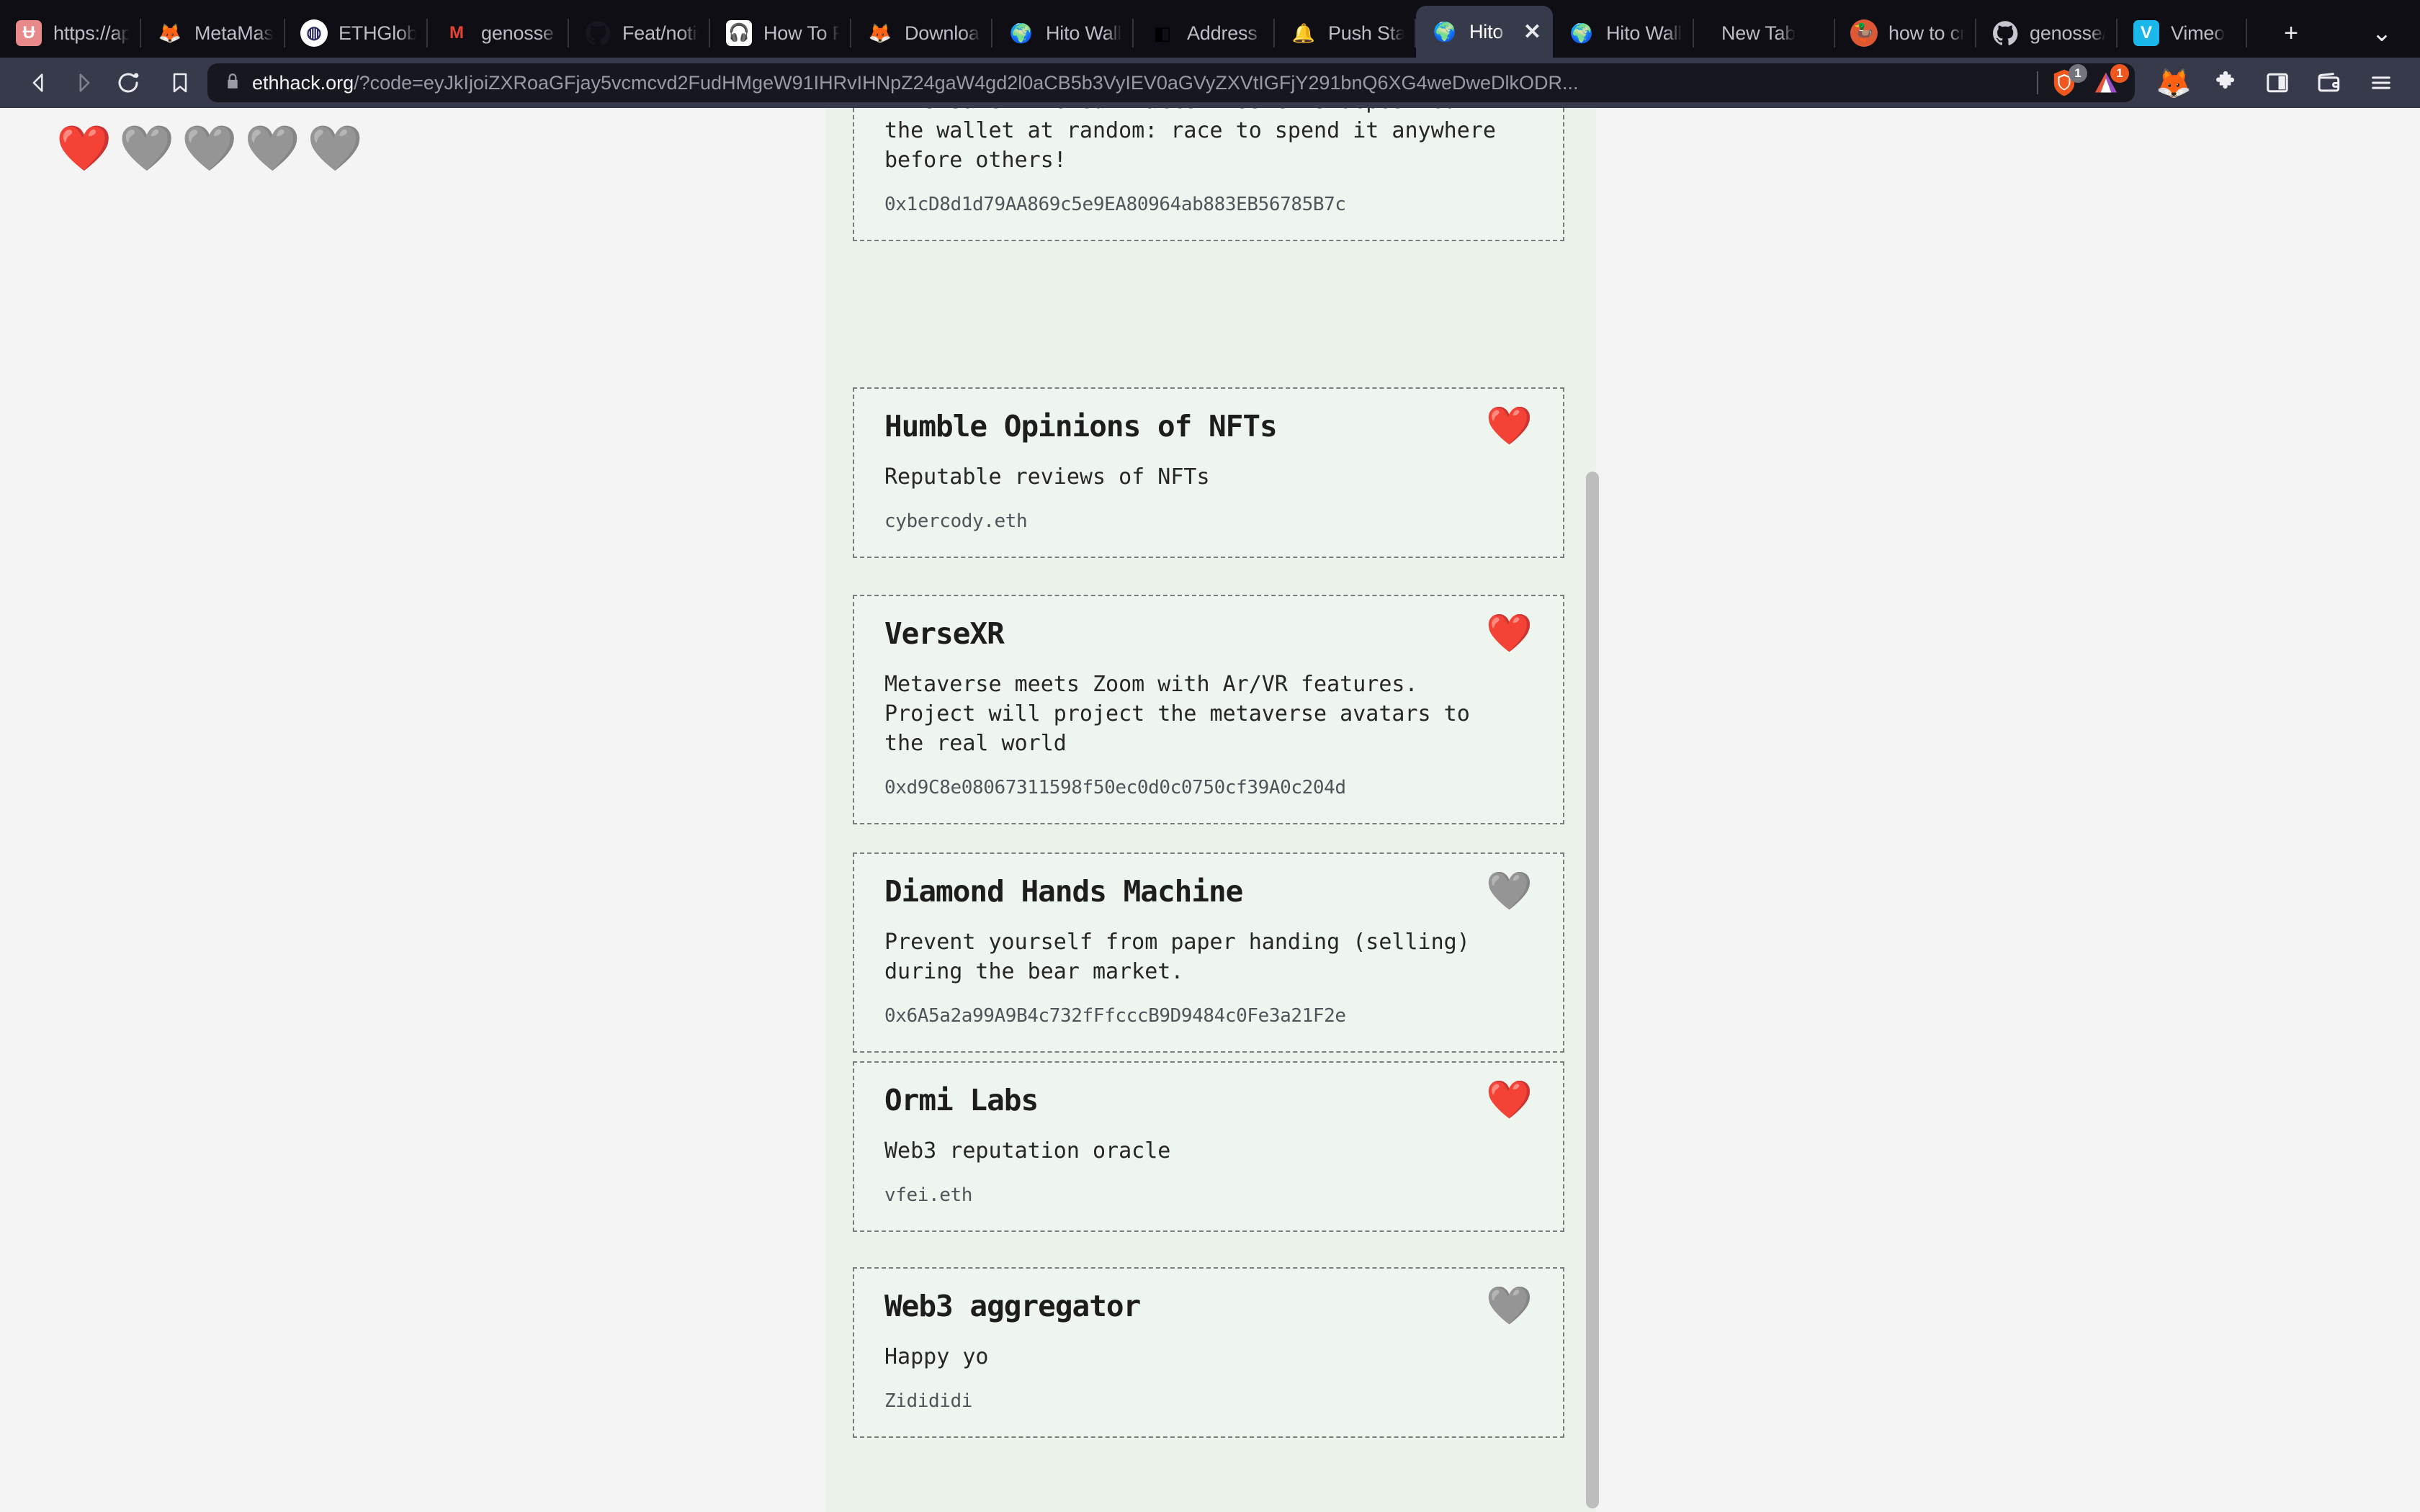 This screenshot has width=2420, height=1512. I want to click on extensions-puzzle-icon, so click(2225, 83).